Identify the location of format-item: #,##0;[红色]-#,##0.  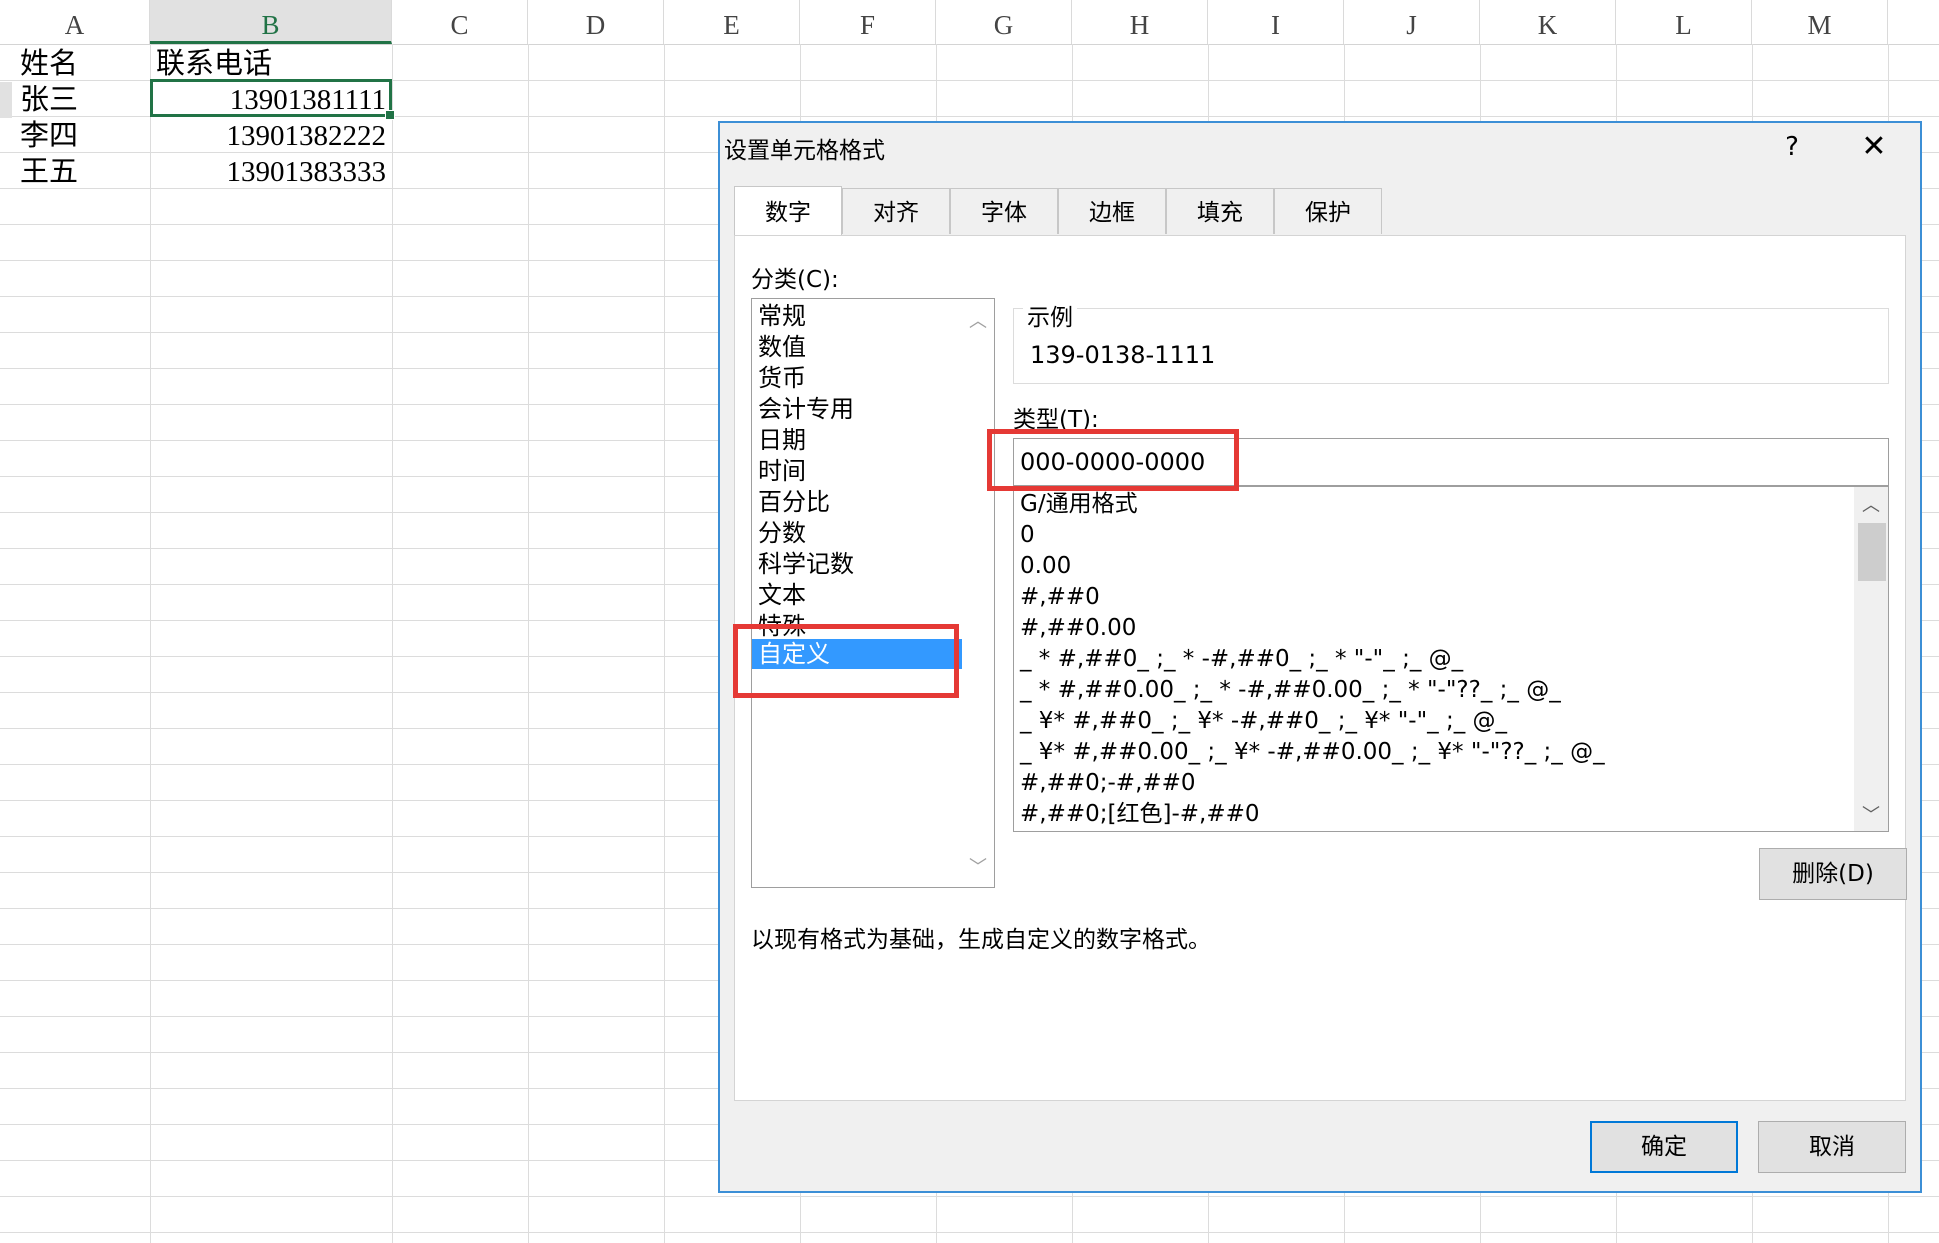
(1140, 814).